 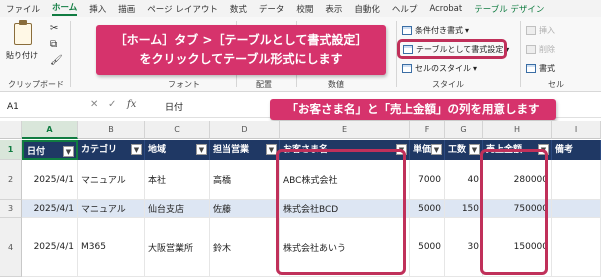 I want to click on tab-review: 校閲, so click(x=304, y=9).